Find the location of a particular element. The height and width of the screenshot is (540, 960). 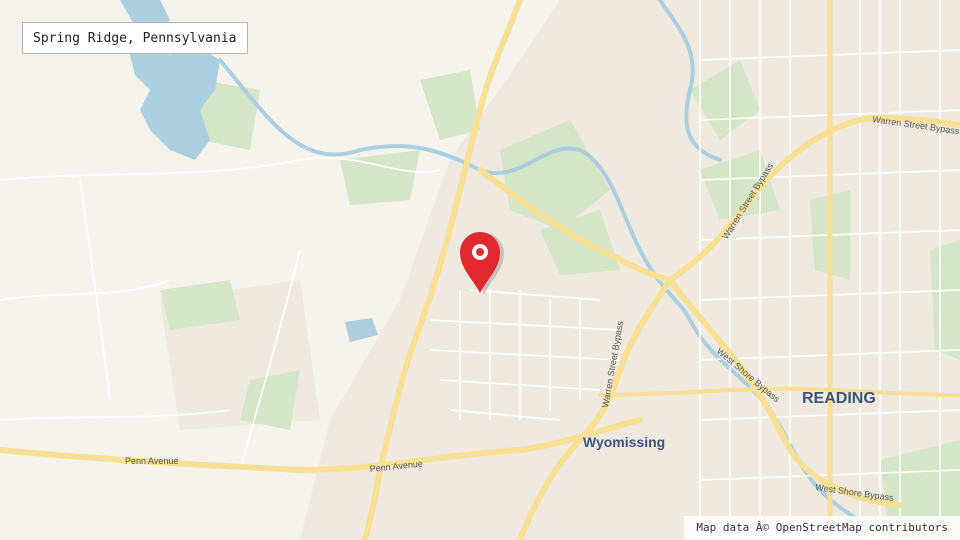

road-label-penn-avenue-west: Penn Avenue is located at coordinates (151, 461).